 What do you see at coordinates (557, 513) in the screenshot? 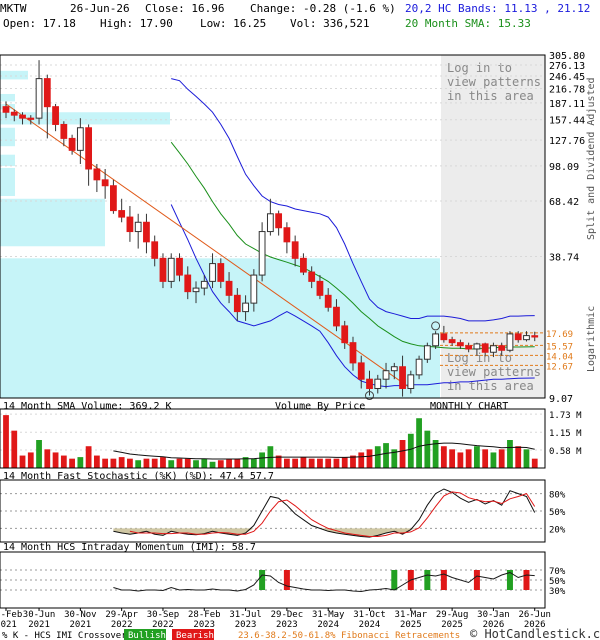
I see `stochastic-tick-label: 50%` at bounding box center [557, 513].